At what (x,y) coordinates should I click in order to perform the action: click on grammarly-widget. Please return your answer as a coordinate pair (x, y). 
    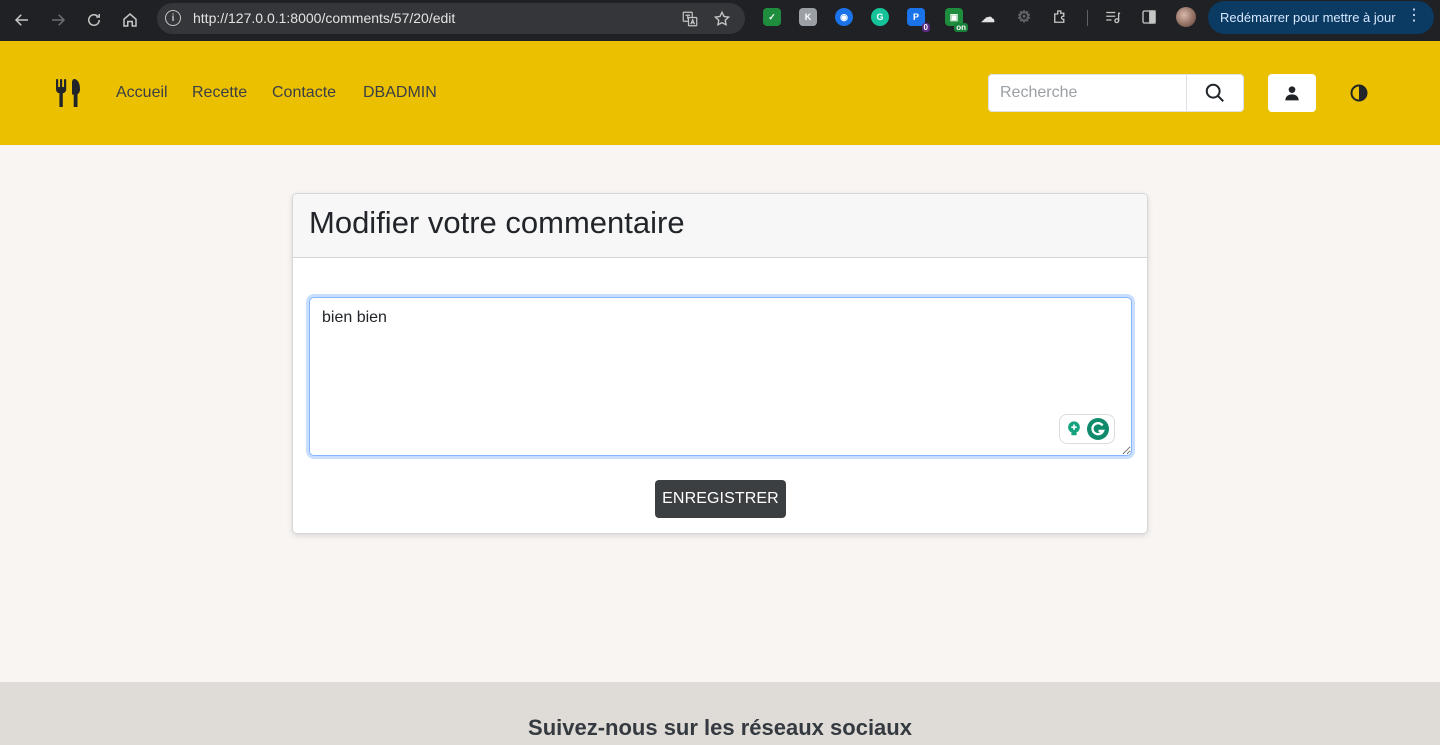
    Looking at the image, I should click on (1087, 429).